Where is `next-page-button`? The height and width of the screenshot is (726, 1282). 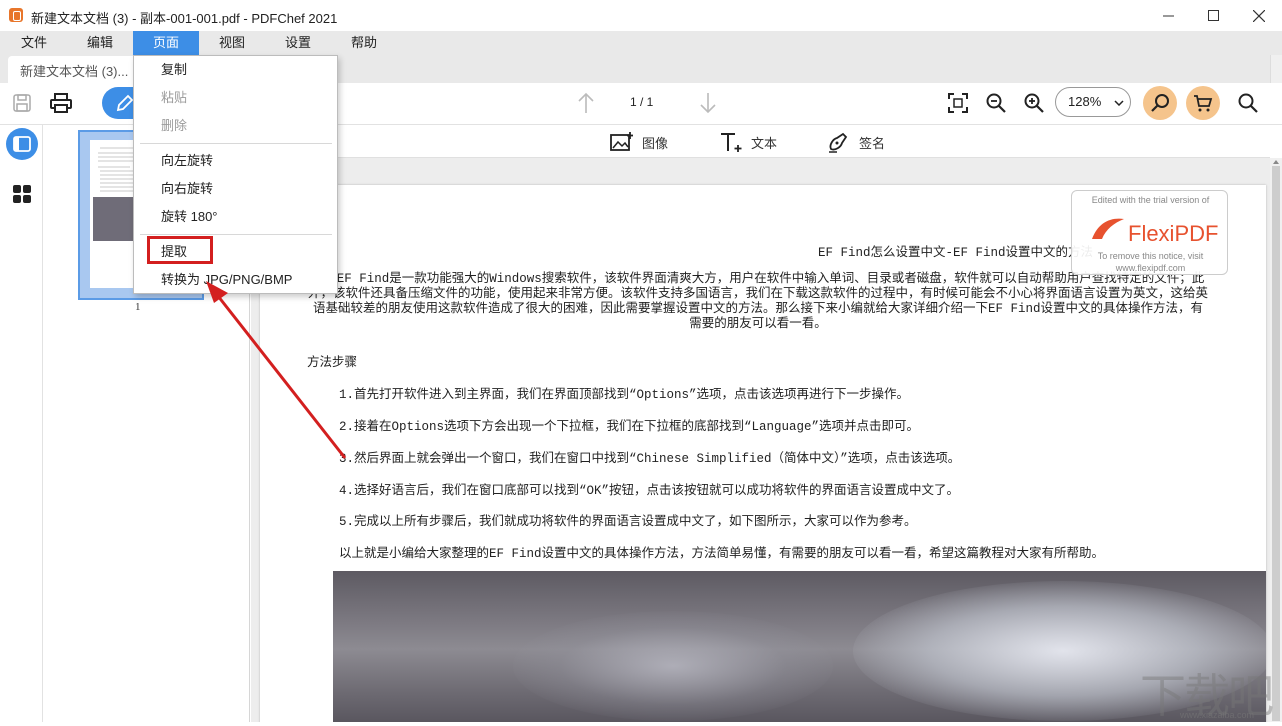 next-page-button is located at coordinates (708, 103).